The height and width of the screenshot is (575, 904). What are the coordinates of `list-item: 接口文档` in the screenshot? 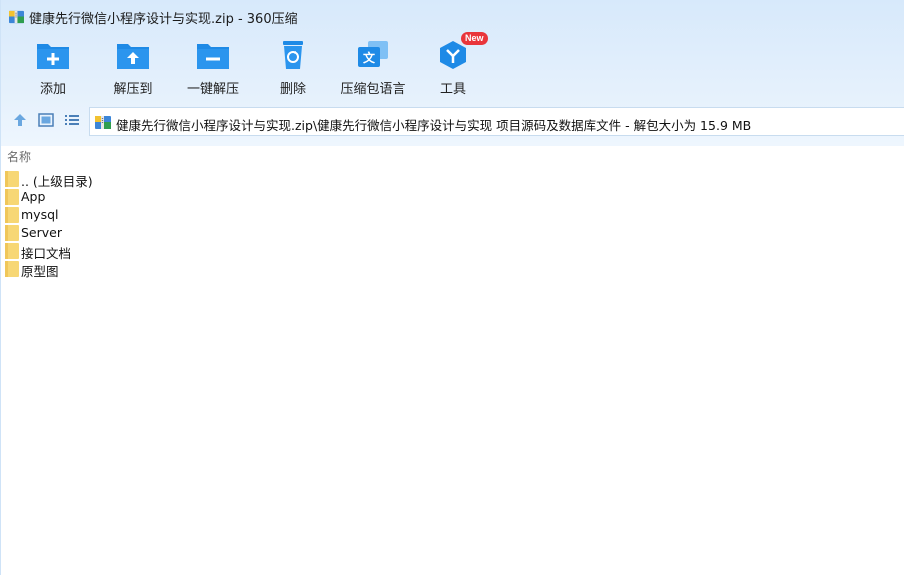 It's located at (452, 251).